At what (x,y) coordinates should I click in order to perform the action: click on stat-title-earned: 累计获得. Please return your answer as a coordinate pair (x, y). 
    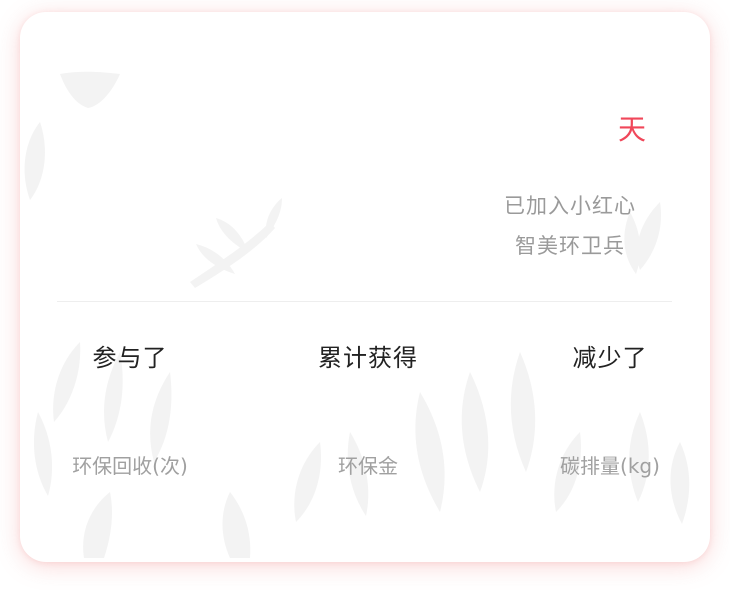
    Looking at the image, I should click on (368, 358).